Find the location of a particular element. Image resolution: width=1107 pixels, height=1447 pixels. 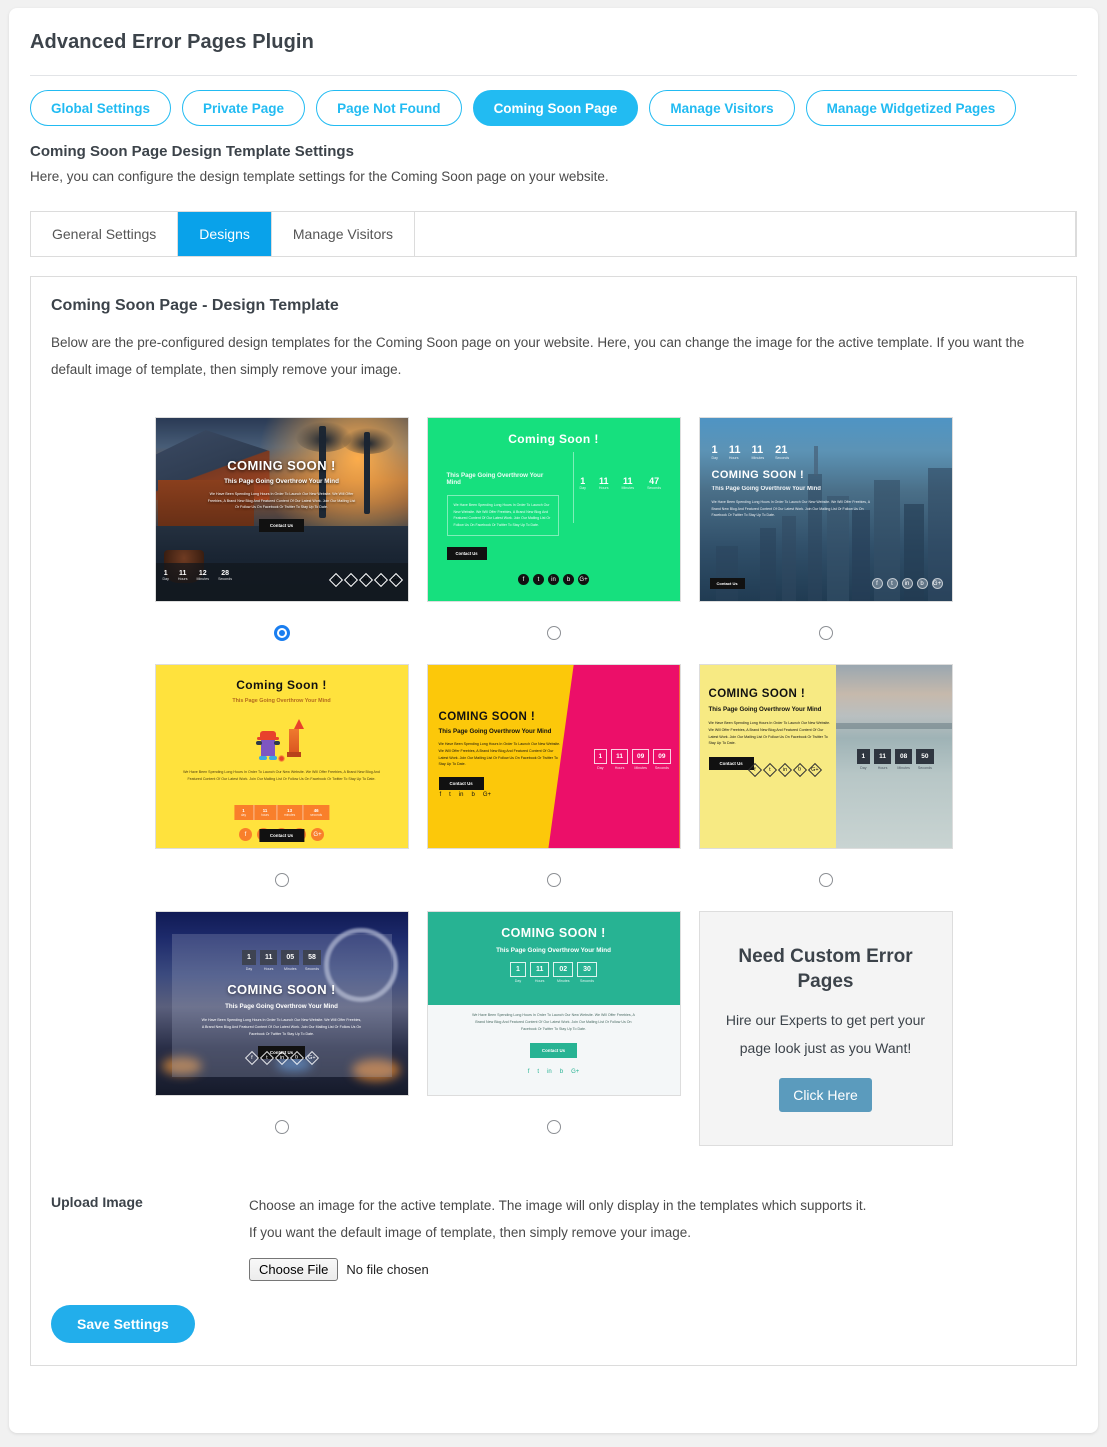

nav-pill-manage-visitors: Manage Visitors is located at coordinates (722, 108).